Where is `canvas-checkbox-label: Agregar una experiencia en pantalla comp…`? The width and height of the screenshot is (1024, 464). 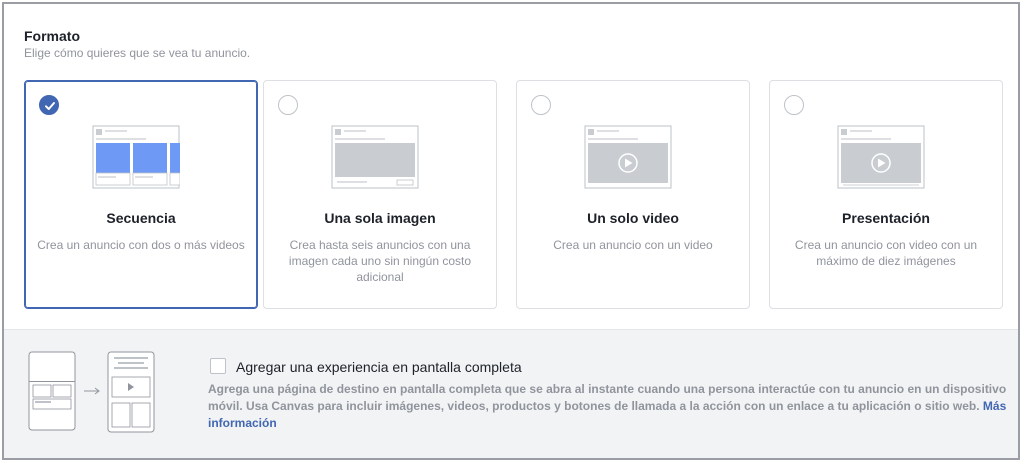 canvas-checkbox-label: Agregar una experiencia en pantalla comp… is located at coordinates (379, 367).